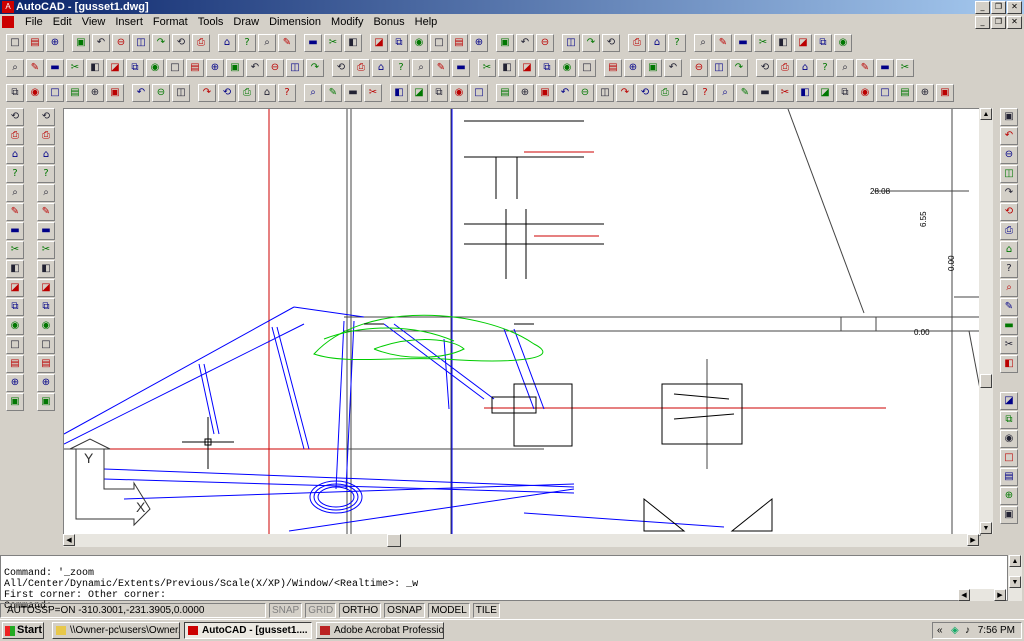 This screenshot has width=1024, height=641. I want to click on standard-tool-18-icon: ◪, so click(379, 43).